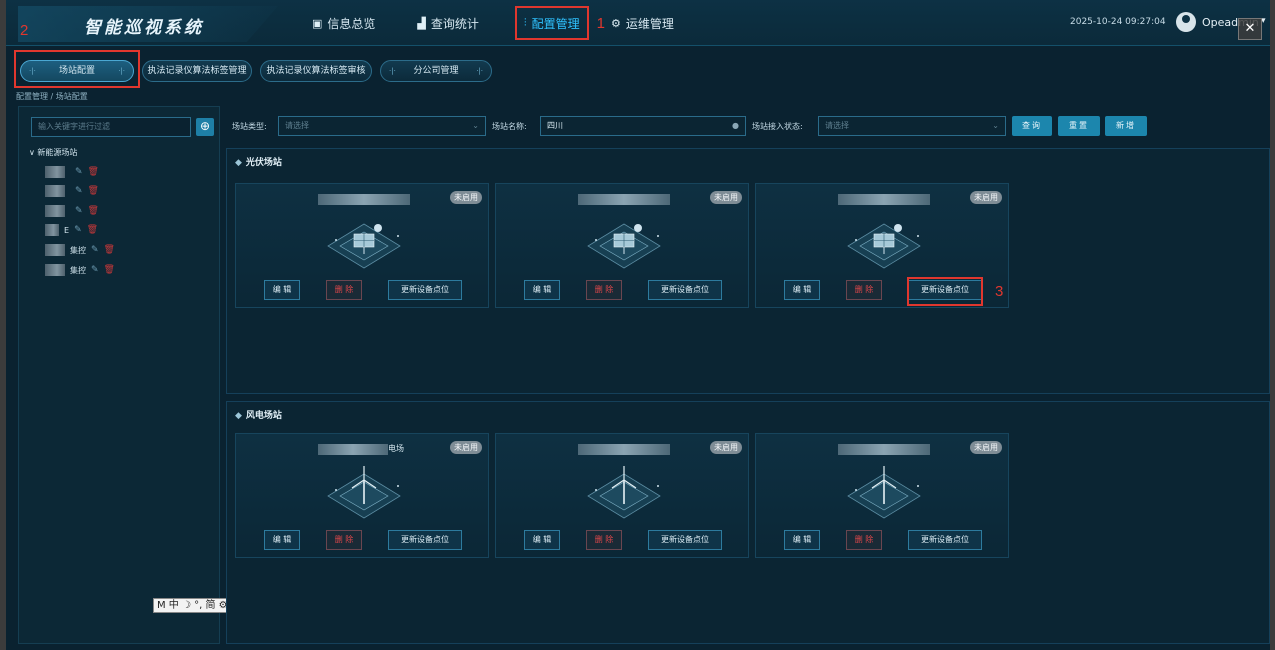 Image resolution: width=1275 pixels, height=650 pixels. Describe the element at coordinates (111, 127) in the screenshot. I see `tree-search-input: 输入关键字进行过滤` at that location.